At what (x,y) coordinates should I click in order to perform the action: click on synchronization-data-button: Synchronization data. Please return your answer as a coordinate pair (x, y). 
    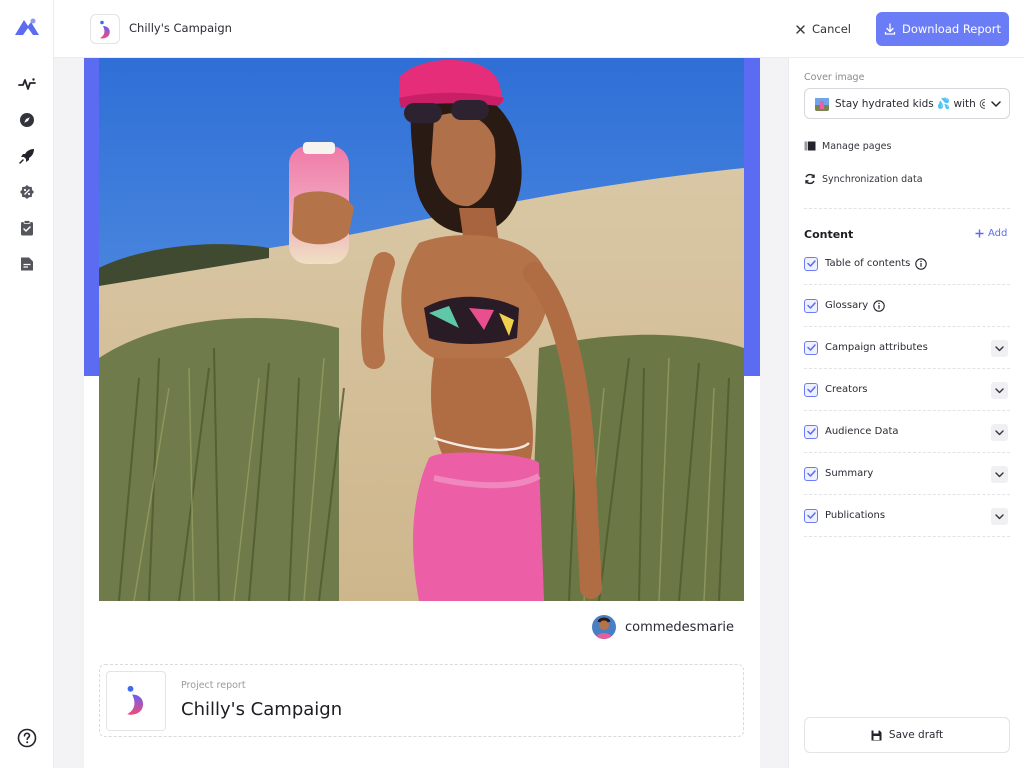
    Looking at the image, I should click on (863, 179).